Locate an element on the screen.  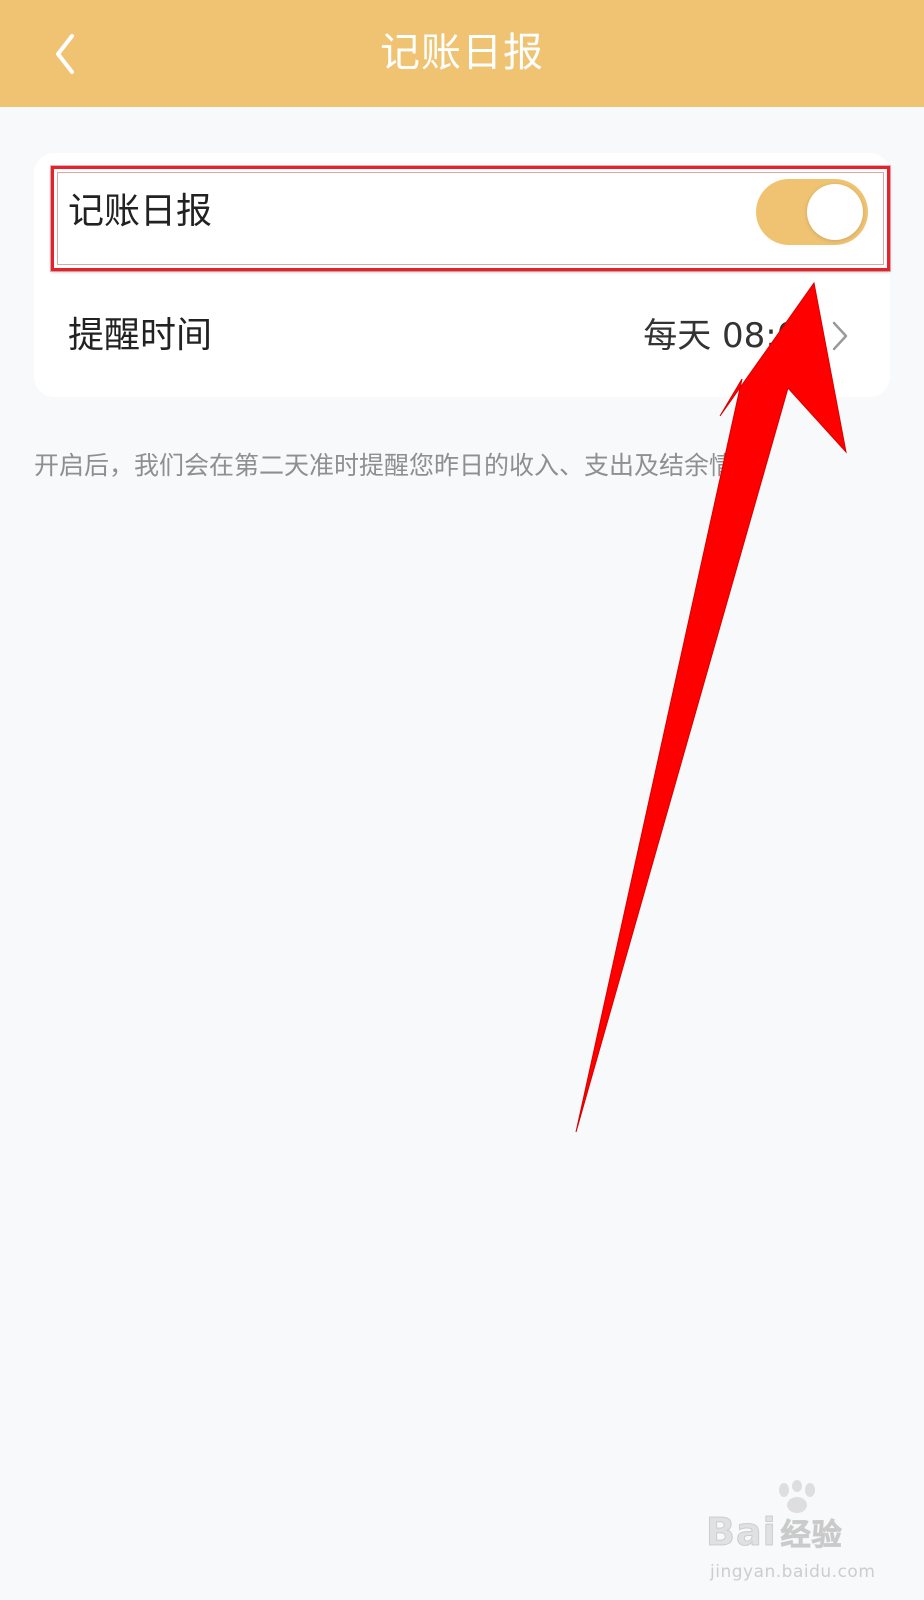
page-title: 记账日报 is located at coordinates (462, 53).